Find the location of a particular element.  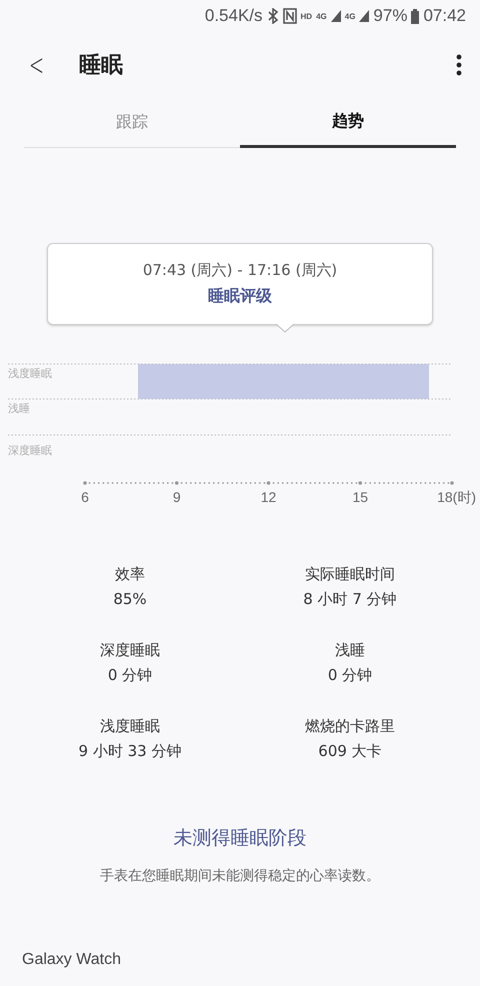

stat-label: 浅度睡眠 is located at coordinates (130, 726).